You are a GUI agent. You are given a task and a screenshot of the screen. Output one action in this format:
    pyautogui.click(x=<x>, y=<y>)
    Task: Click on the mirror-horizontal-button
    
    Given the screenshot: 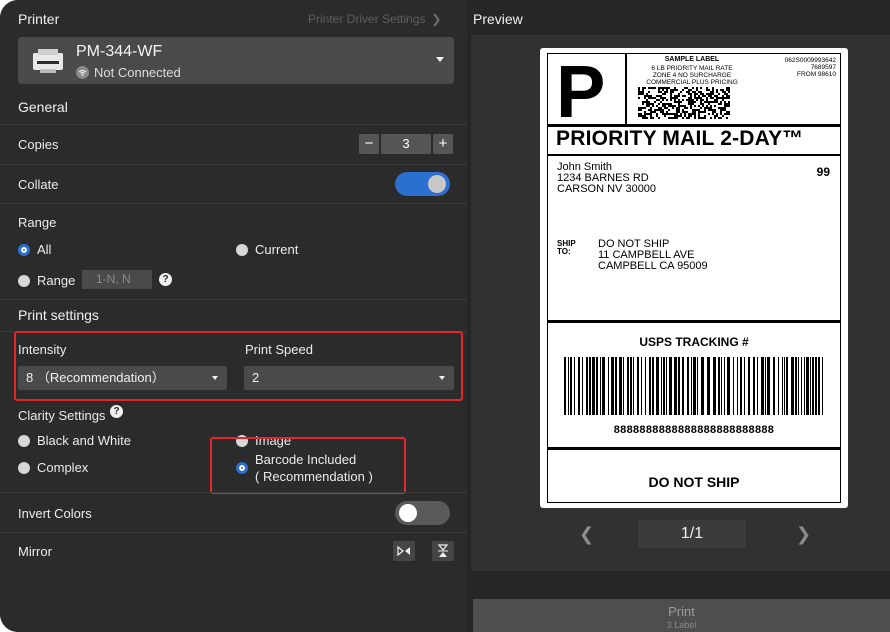 What is the action you would take?
    pyautogui.click(x=404, y=551)
    